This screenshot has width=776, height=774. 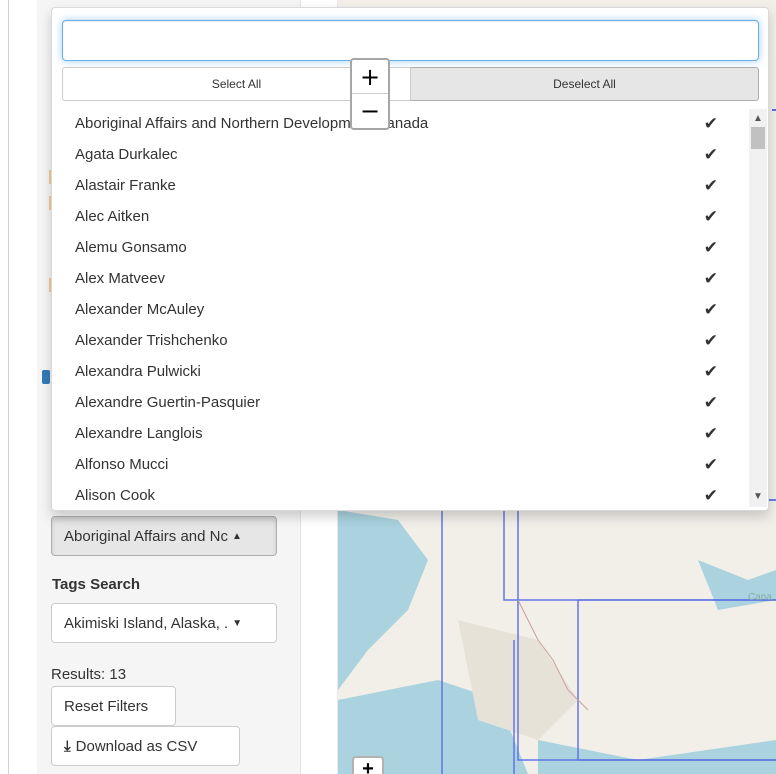 I want to click on dropdown-option: Alexandra Pulwicki ✔, so click(x=399, y=371).